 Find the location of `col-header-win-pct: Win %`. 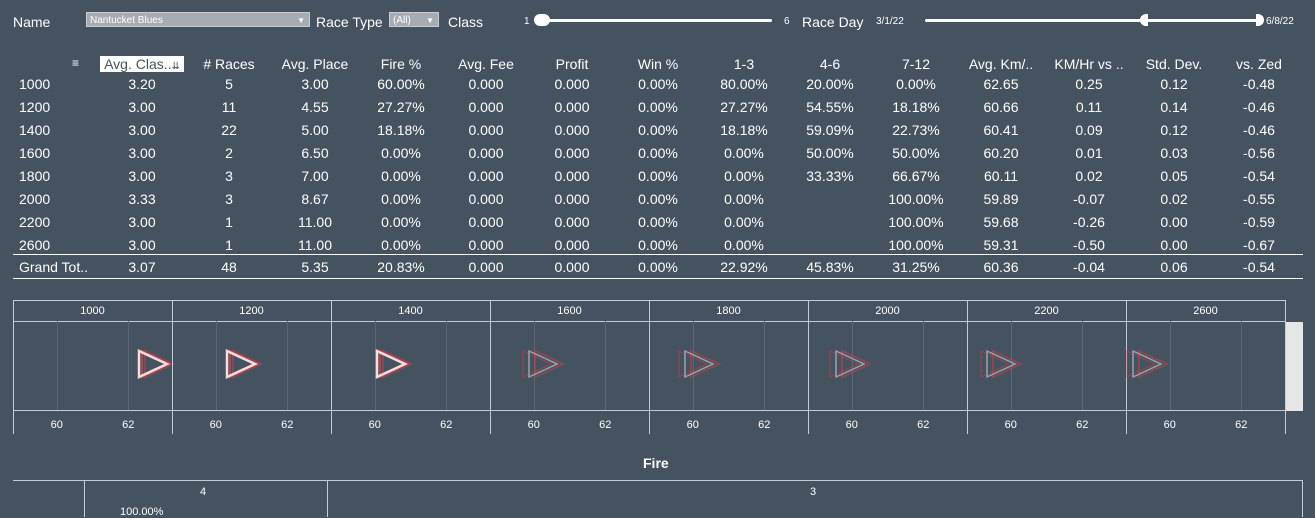

col-header-win-pct: Win % is located at coordinates (658, 64).